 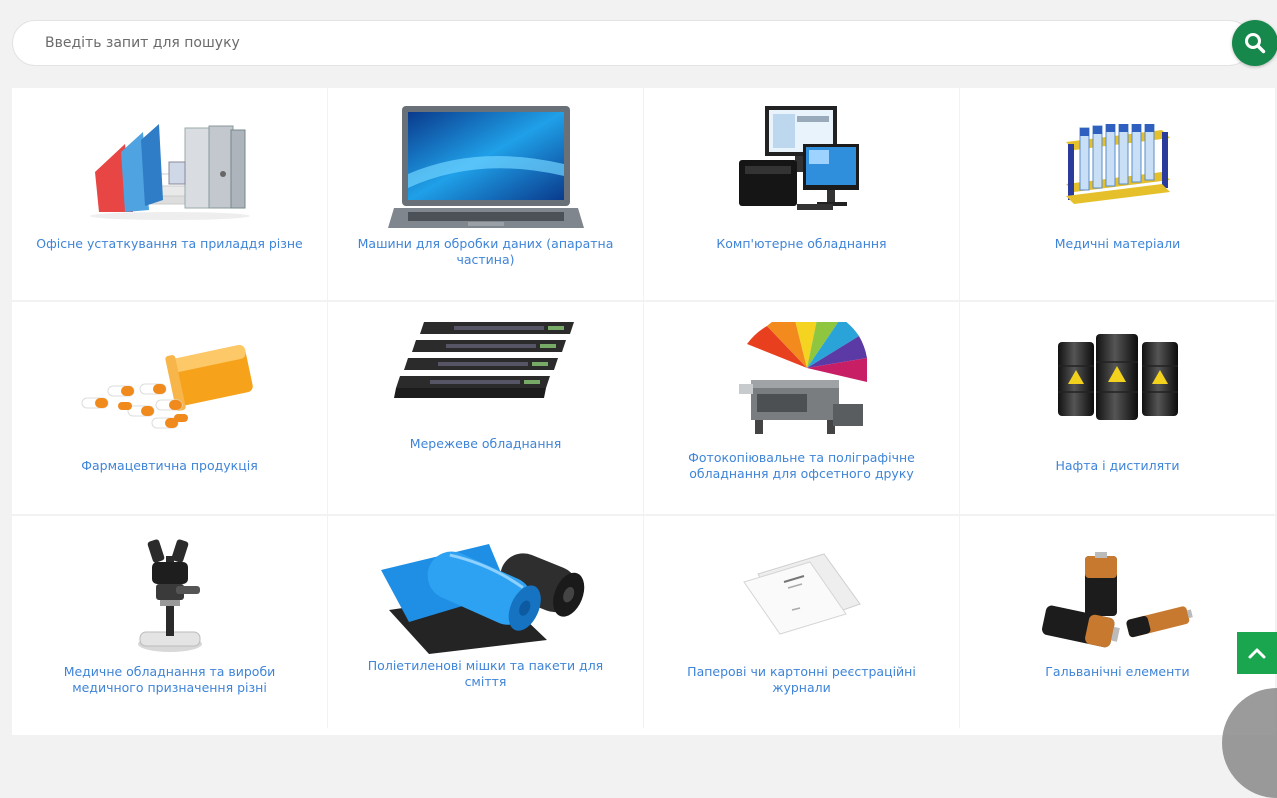 I want to click on chevron-up-icon, so click(x=1257, y=653).